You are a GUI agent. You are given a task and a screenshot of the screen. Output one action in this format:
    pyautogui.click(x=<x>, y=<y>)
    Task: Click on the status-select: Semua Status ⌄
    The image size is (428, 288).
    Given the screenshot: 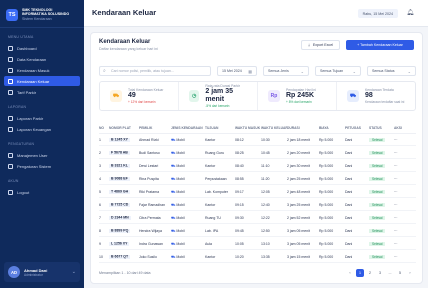 What is the action you would take?
    pyautogui.click(x=391, y=71)
    